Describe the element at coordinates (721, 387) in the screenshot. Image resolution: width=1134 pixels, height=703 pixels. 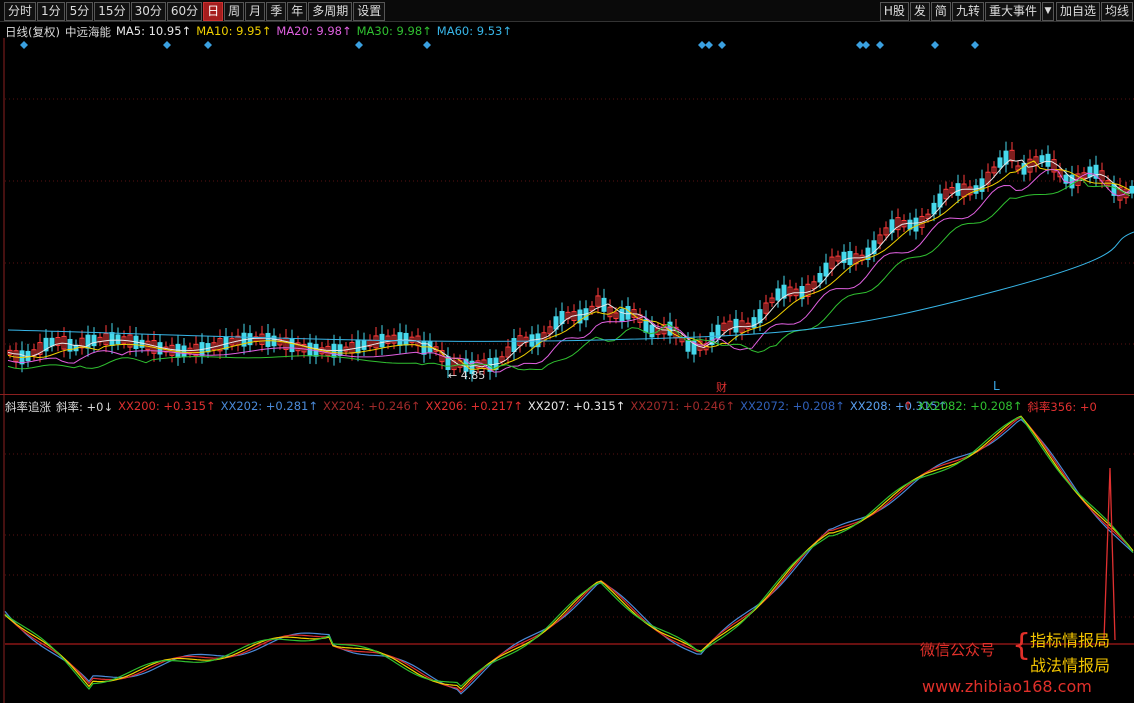
I see `finance-marker: 财` at that location.